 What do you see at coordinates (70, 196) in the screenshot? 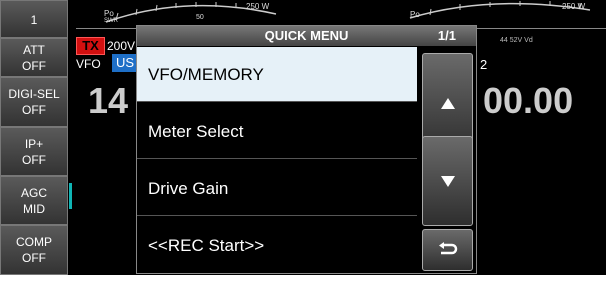
I see `agc-indicator` at bounding box center [70, 196].